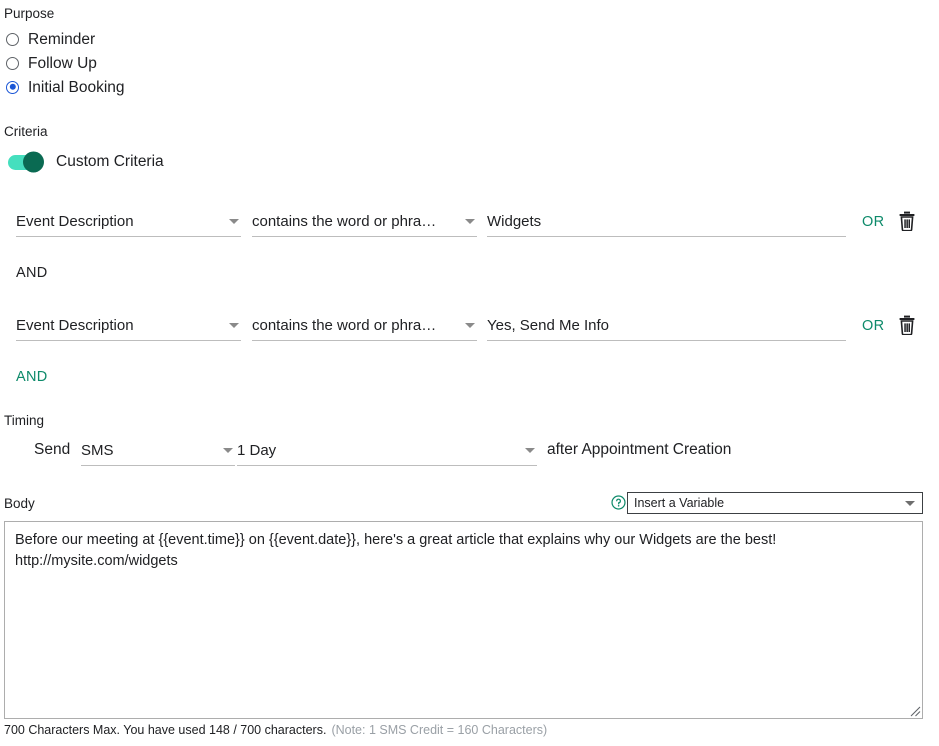 This screenshot has height=746, width=939. I want to click on timing-trigger-label: after Appointment Creation, so click(639, 449).